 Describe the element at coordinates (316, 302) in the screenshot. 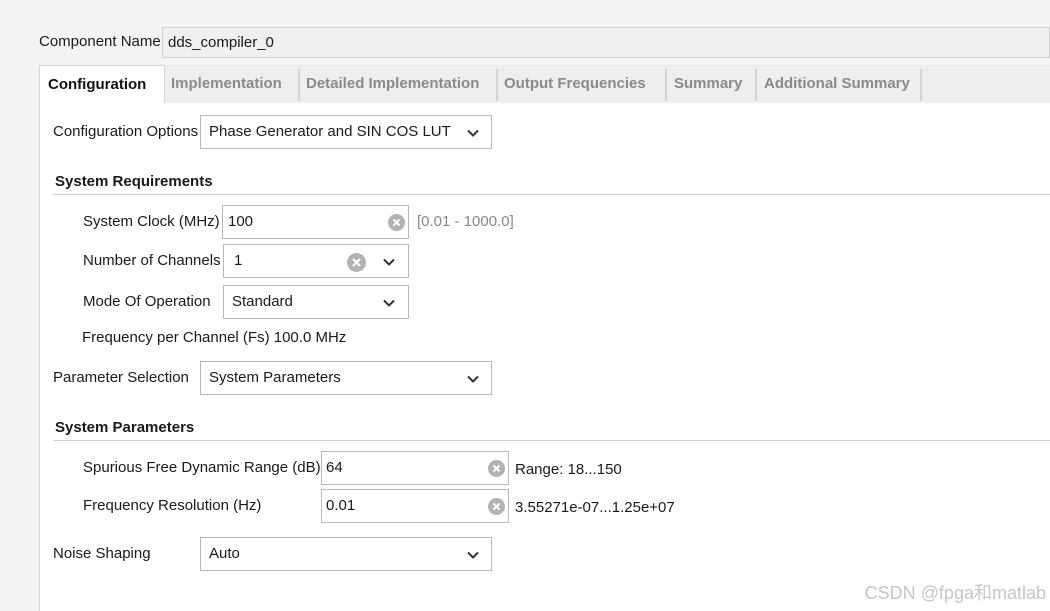

I see `mode-of-operation-select: Standard` at that location.